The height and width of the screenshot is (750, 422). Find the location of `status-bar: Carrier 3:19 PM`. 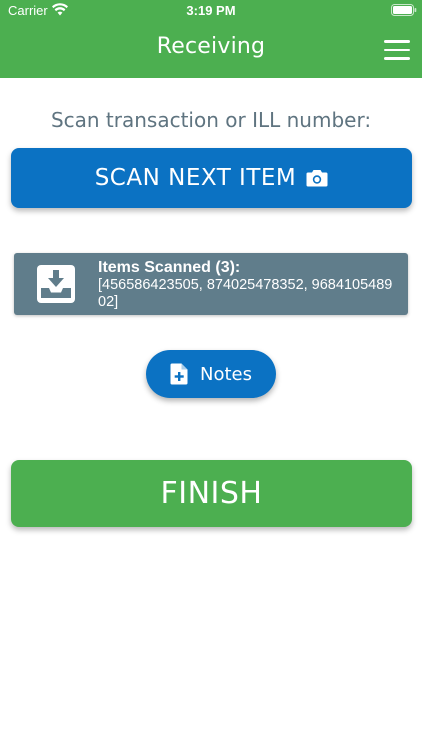

status-bar: Carrier 3:19 PM is located at coordinates (211, 11).